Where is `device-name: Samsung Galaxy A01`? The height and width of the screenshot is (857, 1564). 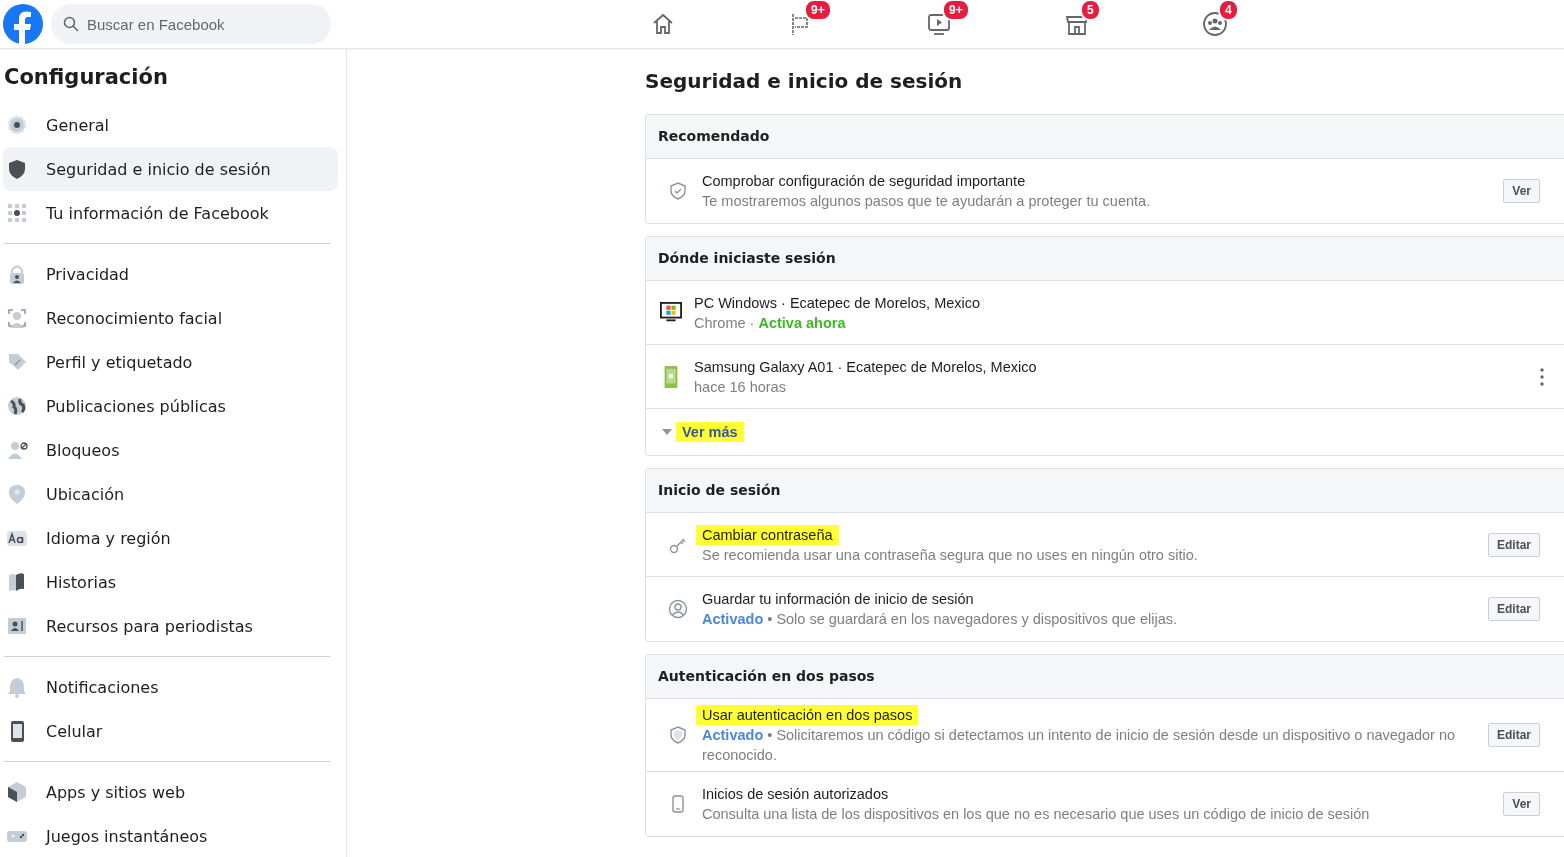 device-name: Samsung Galaxy A01 is located at coordinates (764, 366).